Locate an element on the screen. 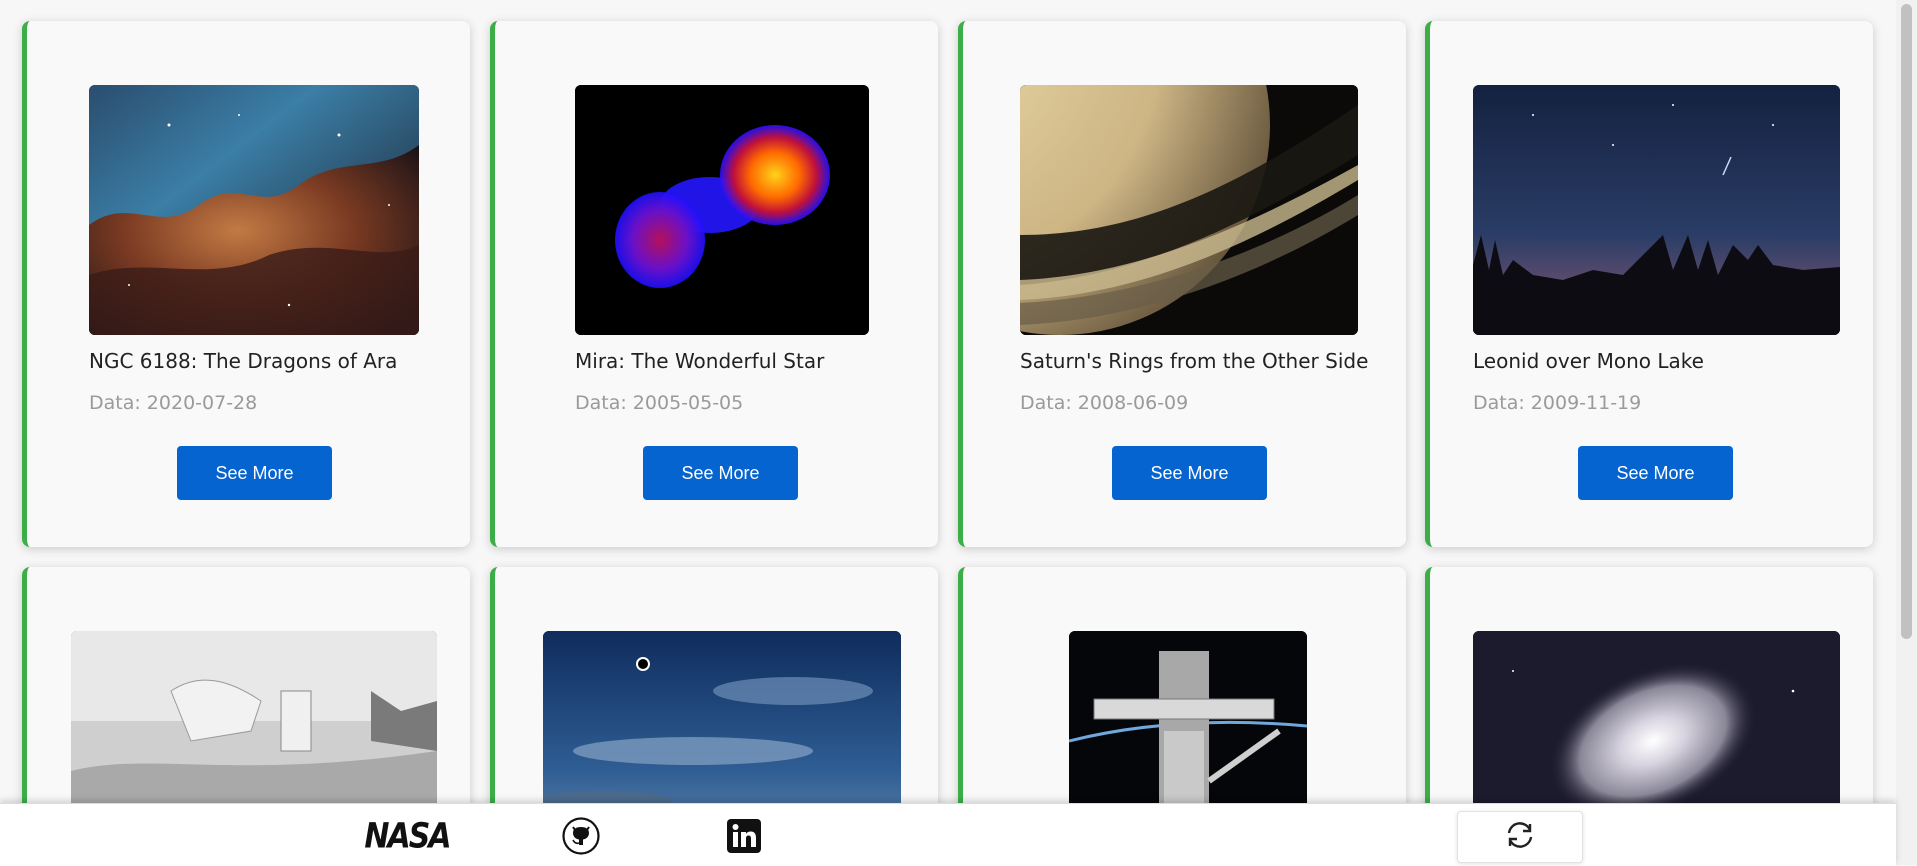 The height and width of the screenshot is (866, 1917). refresh-icon is located at coordinates (1520, 837).